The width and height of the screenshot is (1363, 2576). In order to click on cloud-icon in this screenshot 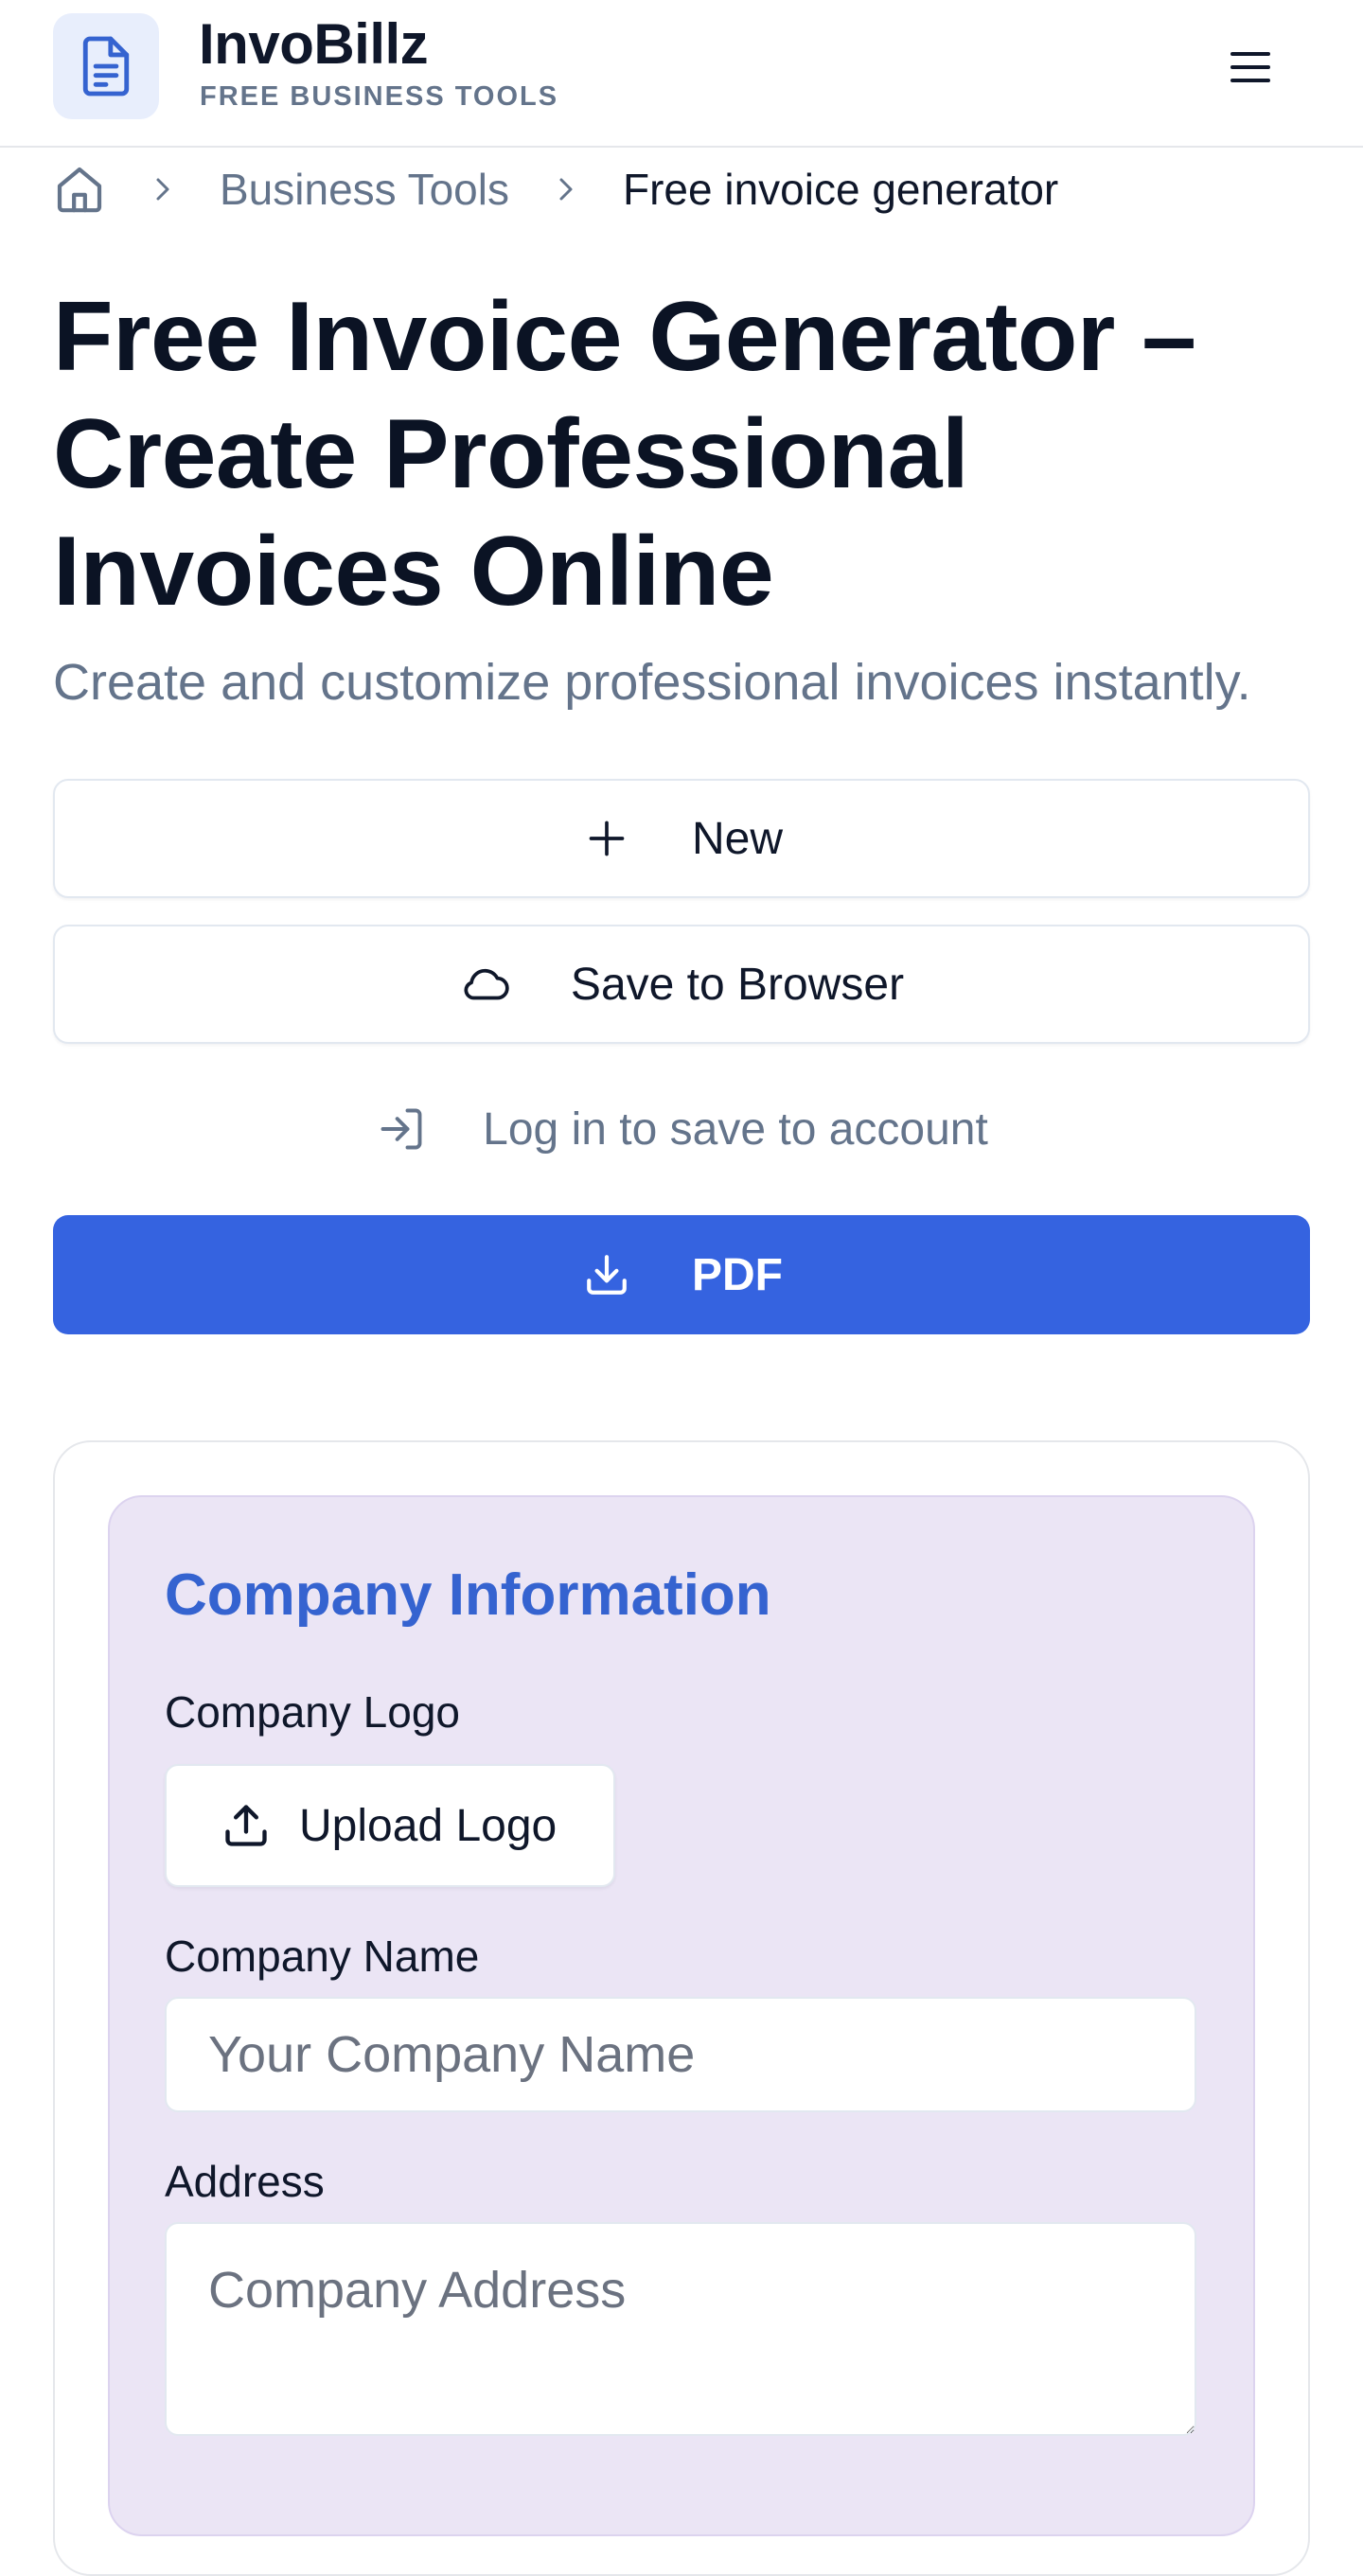, I will do `click(485, 984)`.